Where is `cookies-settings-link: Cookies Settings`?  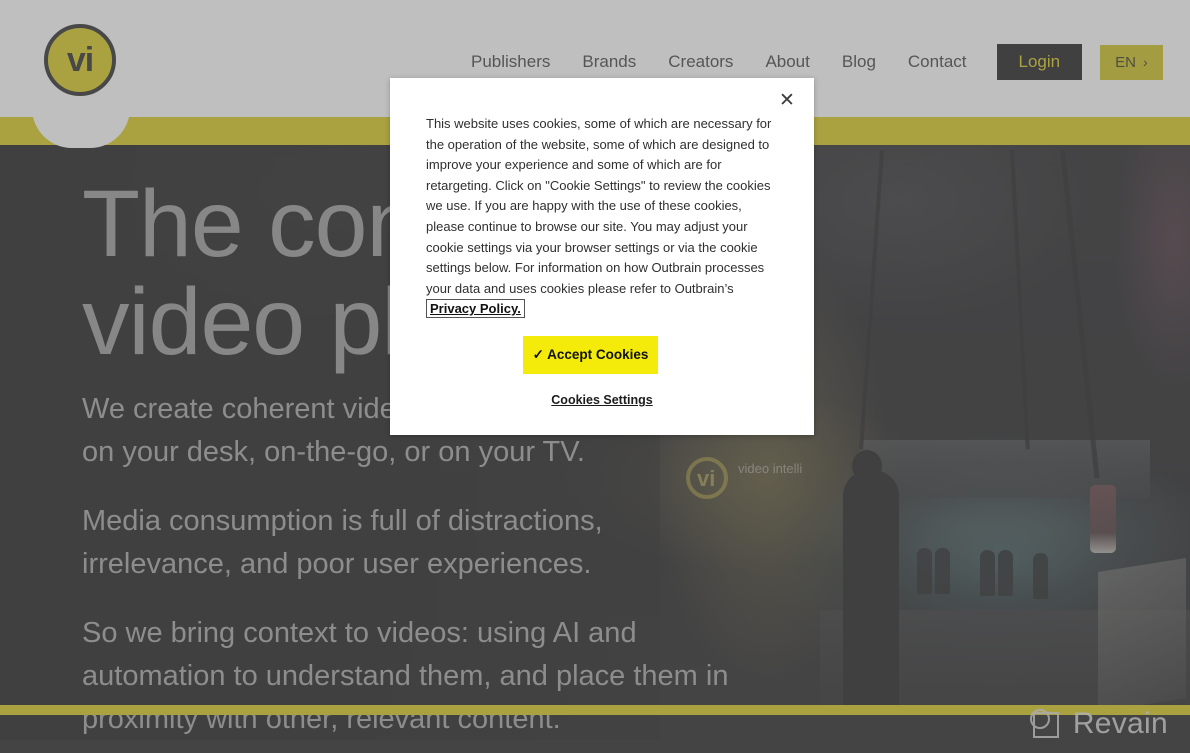
cookies-settings-link: Cookies Settings is located at coordinates (602, 400).